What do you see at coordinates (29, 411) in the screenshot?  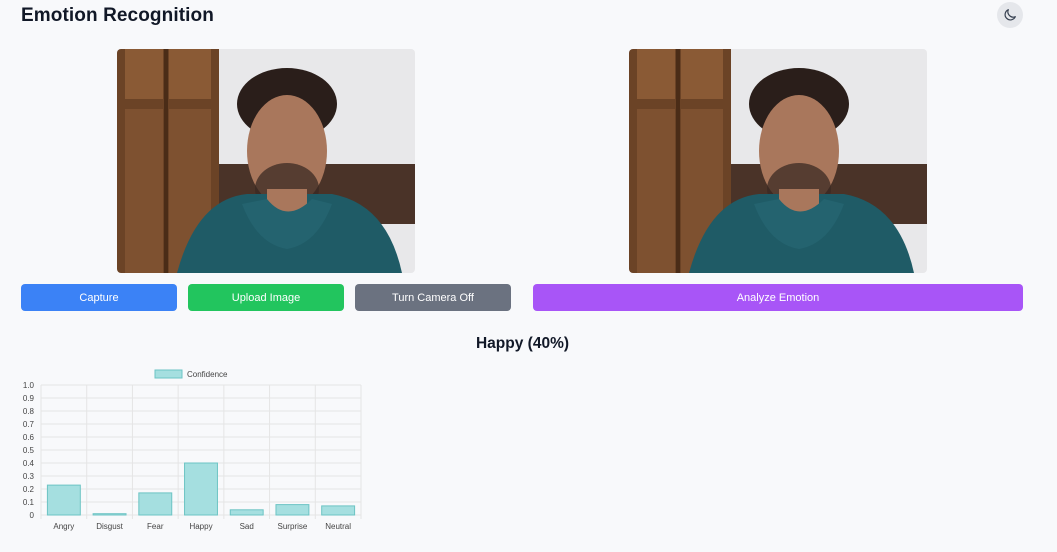 I see `y-tick-label: 0.8` at bounding box center [29, 411].